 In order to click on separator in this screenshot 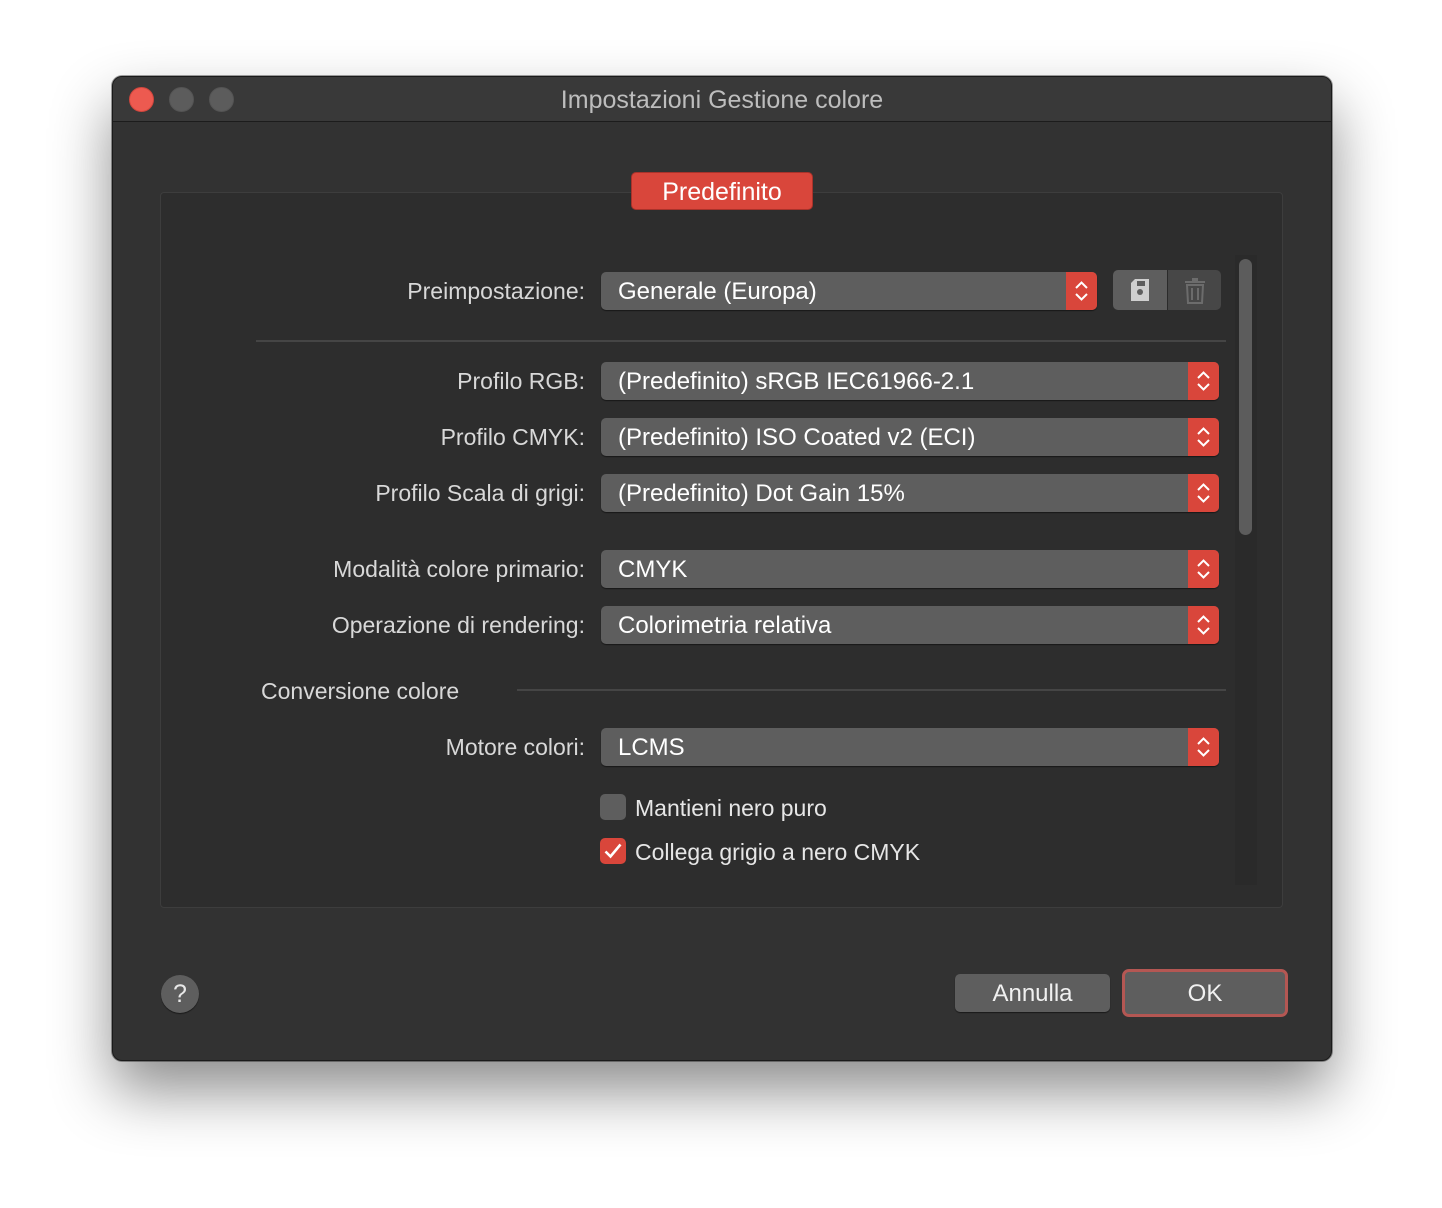, I will do `click(741, 341)`.